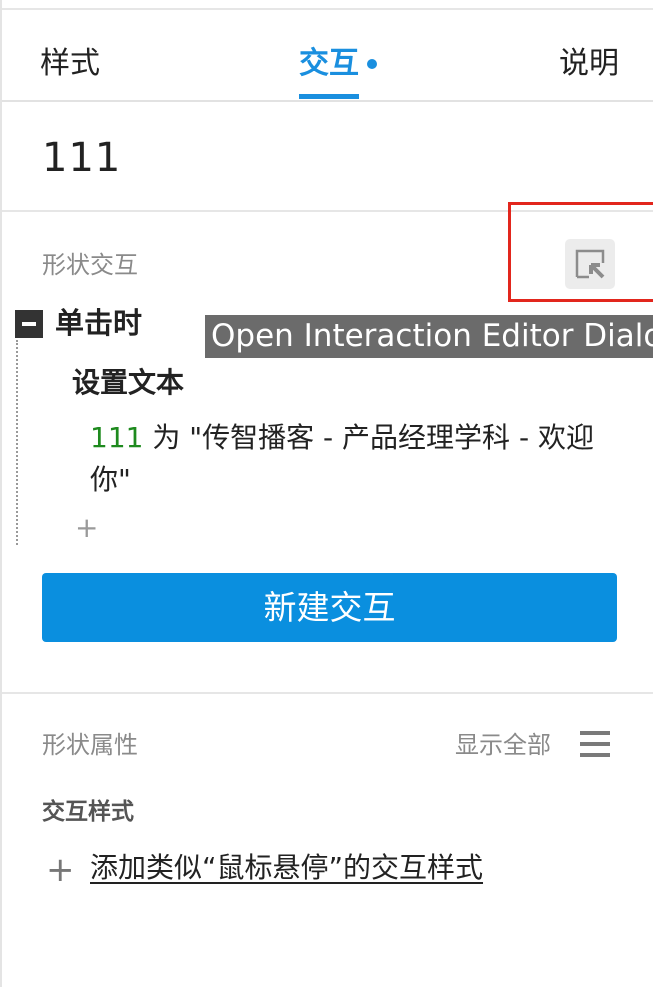 Image resolution: width=653 pixels, height=987 pixels. What do you see at coordinates (595, 744) in the screenshot?
I see `menu-icon` at bounding box center [595, 744].